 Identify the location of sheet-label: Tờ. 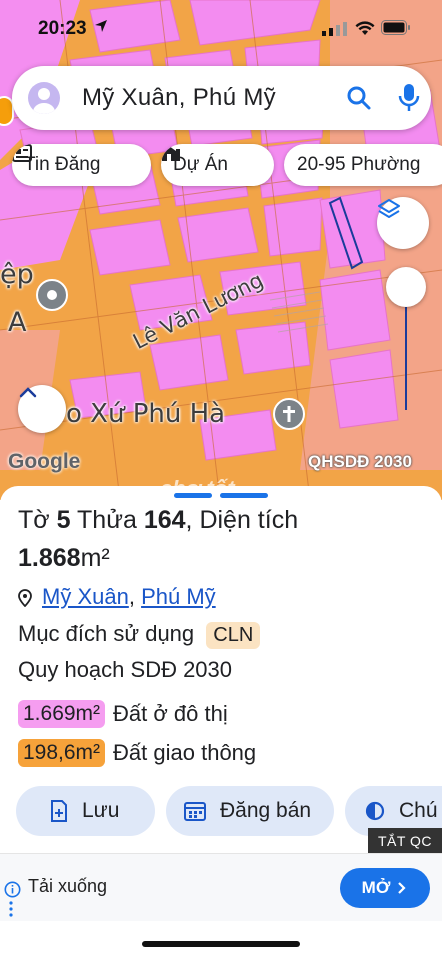
(34, 520).